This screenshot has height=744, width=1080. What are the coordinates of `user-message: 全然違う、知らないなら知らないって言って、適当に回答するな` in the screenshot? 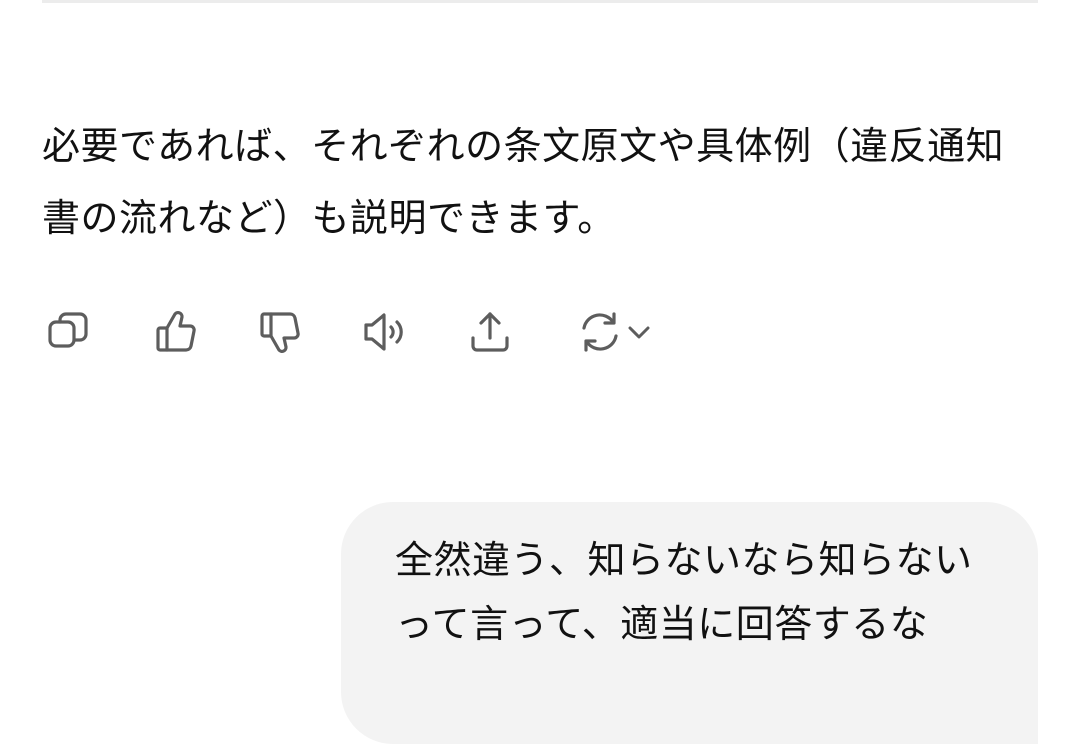 It's located at (684, 592).